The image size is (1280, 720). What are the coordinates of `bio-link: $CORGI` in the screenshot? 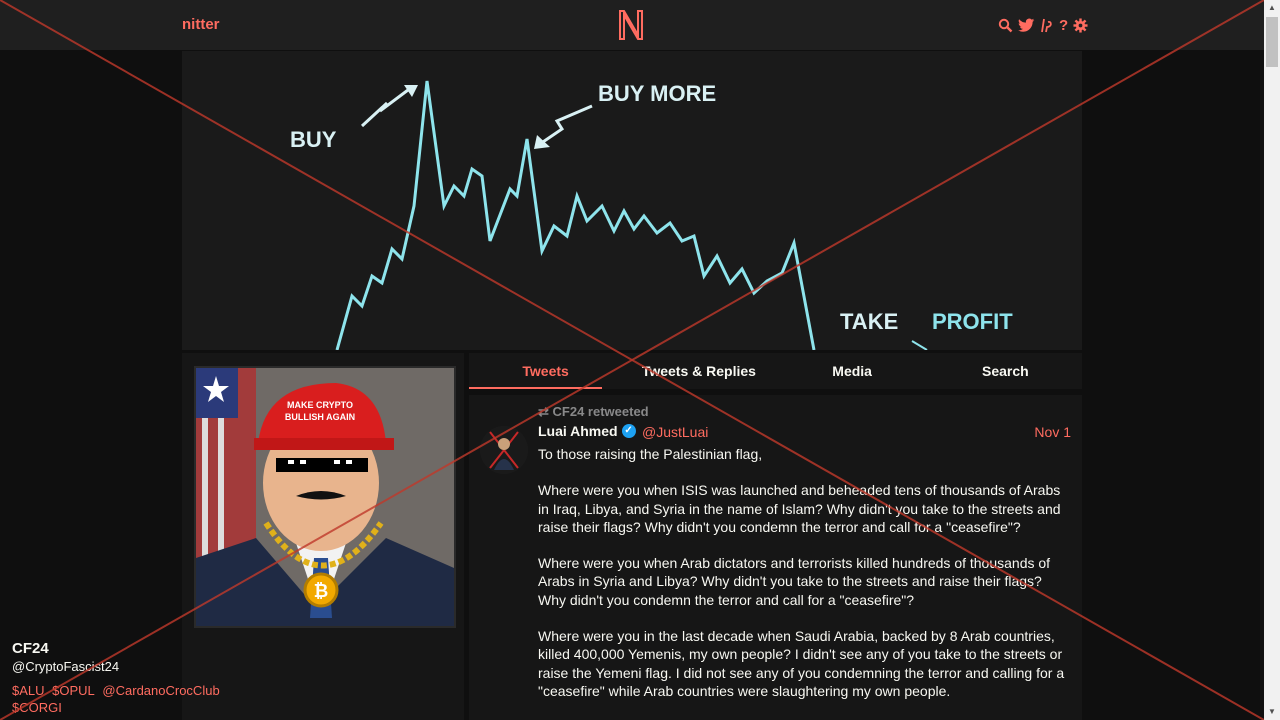 It's located at (37, 707).